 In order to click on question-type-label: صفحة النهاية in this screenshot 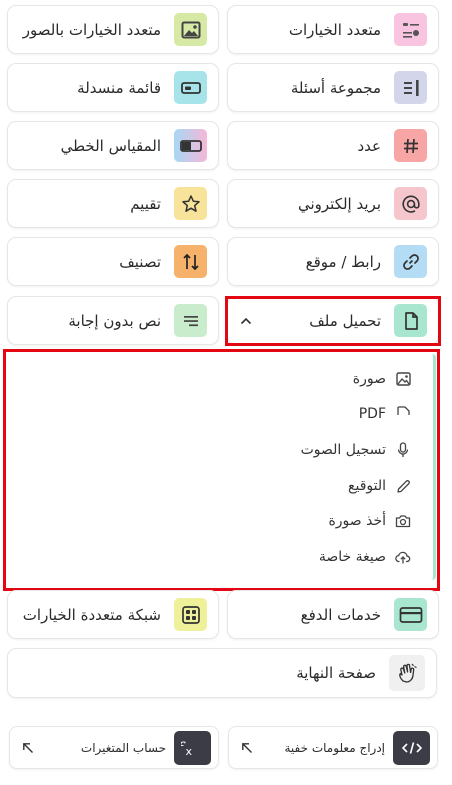, I will do `click(336, 673)`.